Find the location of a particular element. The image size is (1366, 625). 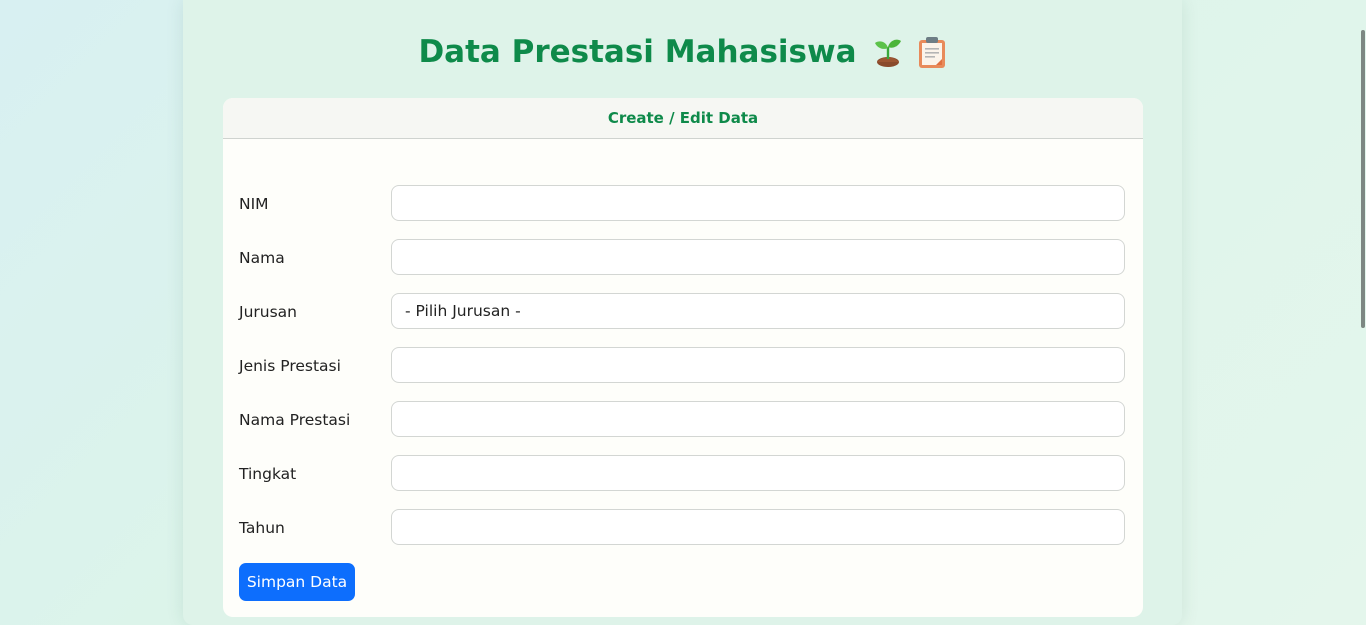

card-header: Create / Edit Data is located at coordinates (683, 118).